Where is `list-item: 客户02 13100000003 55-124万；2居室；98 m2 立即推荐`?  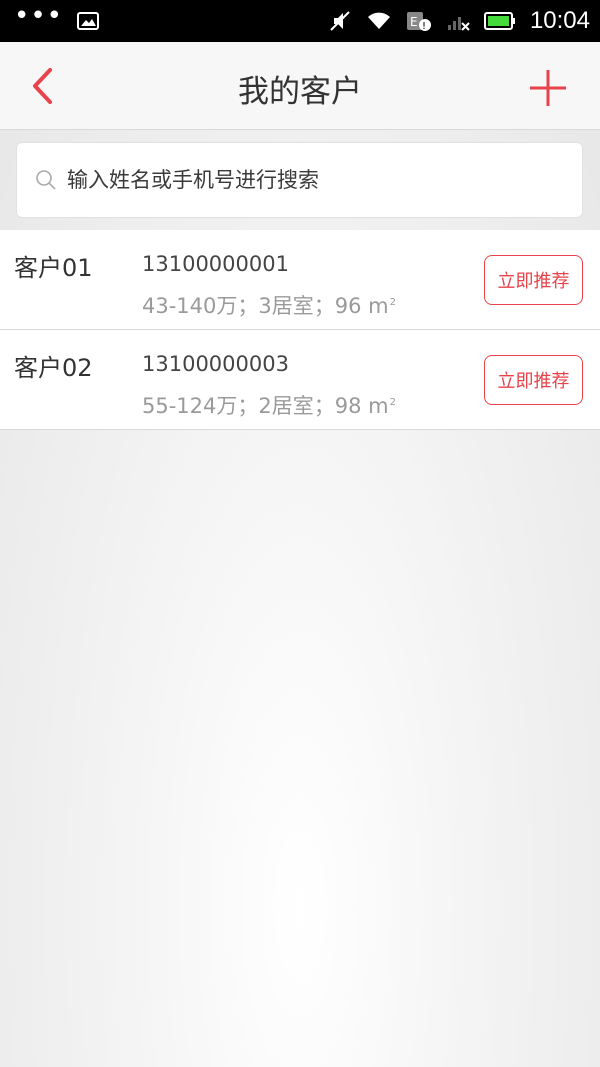
list-item: 客户02 13100000003 55-124万；2居室；98 m2 立即推荐 is located at coordinates (300, 380).